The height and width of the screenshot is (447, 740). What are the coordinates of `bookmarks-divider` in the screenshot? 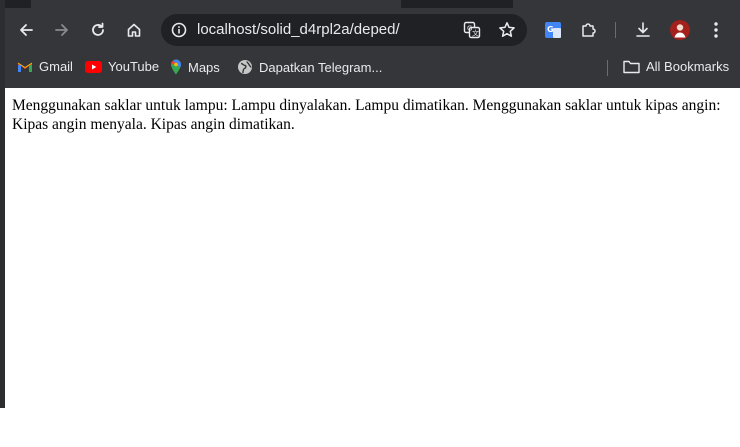 It's located at (607, 68).